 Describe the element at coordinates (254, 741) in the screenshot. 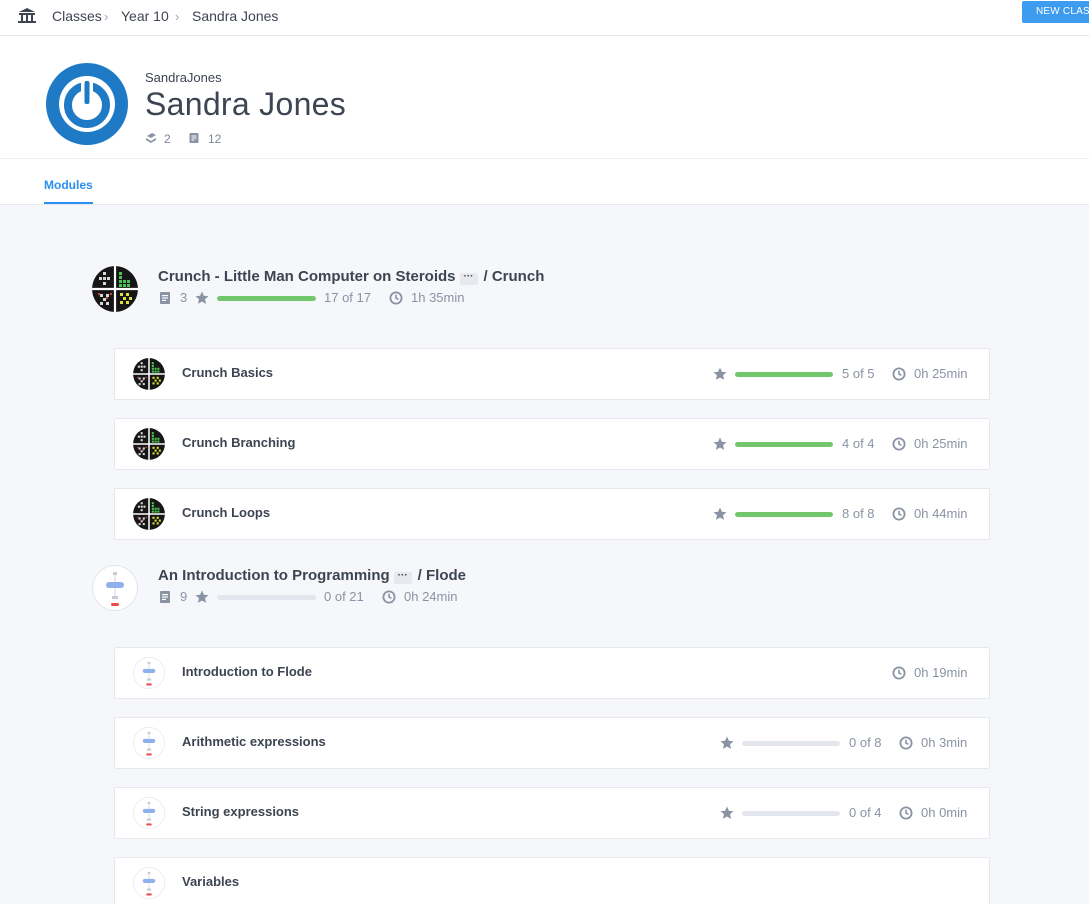

I see `lesson-title: Arithmetic expressions` at that location.